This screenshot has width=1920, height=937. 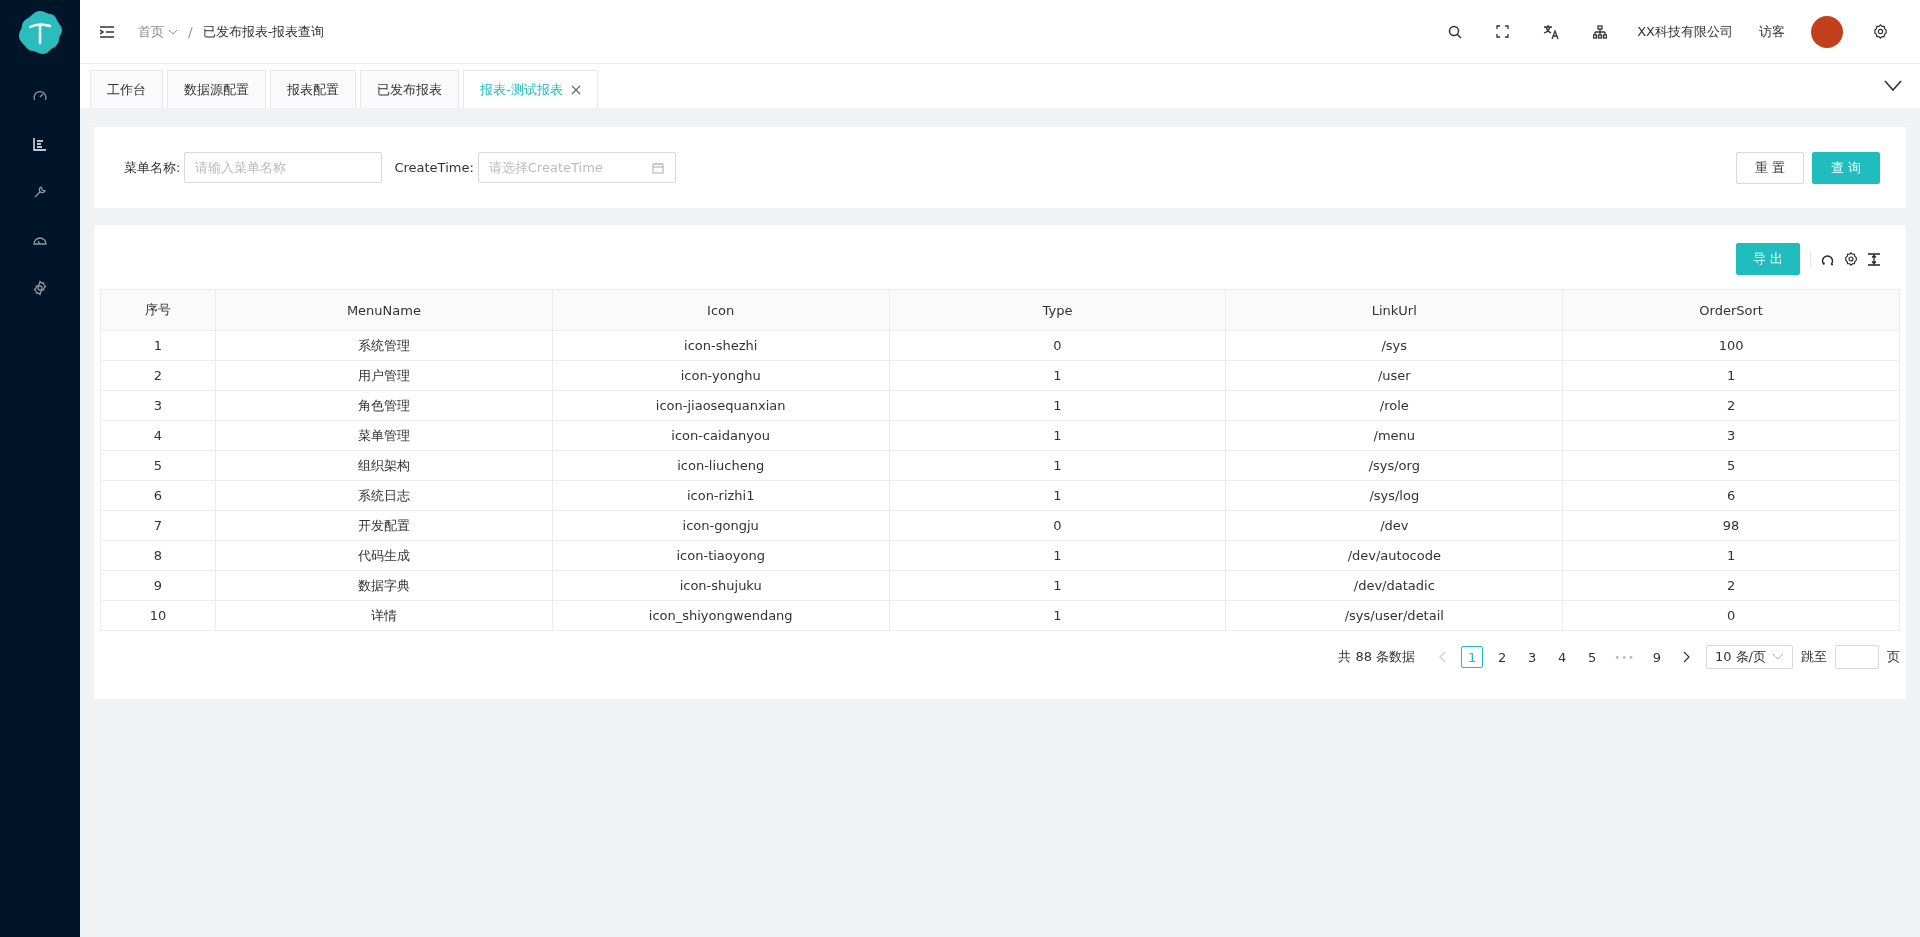 I want to click on table-cell: icon-shujuku, so click(x=721, y=585).